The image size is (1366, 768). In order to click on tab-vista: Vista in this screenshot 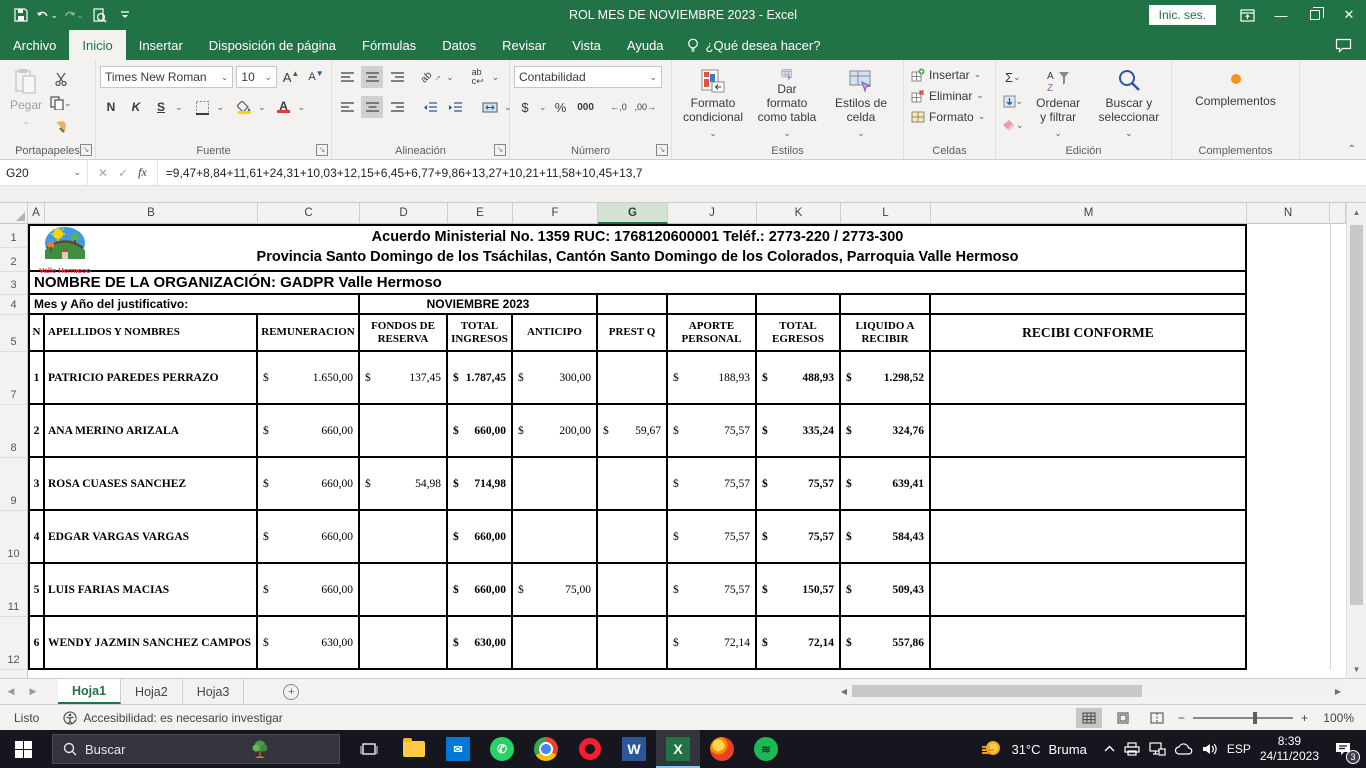, I will do `click(586, 45)`.